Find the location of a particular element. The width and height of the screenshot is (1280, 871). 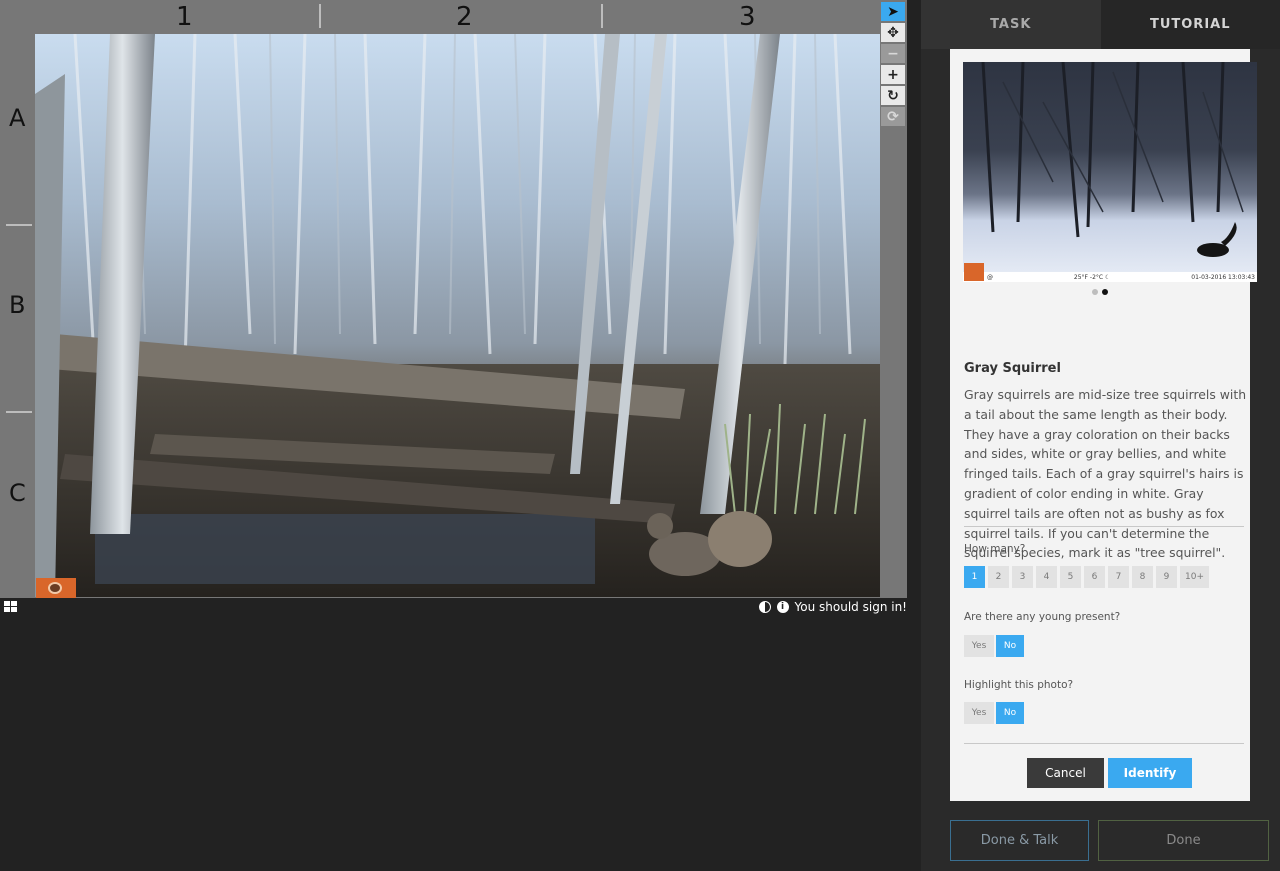

viewer-status-bar: i You should sign in! is located at coordinates (832, 607).